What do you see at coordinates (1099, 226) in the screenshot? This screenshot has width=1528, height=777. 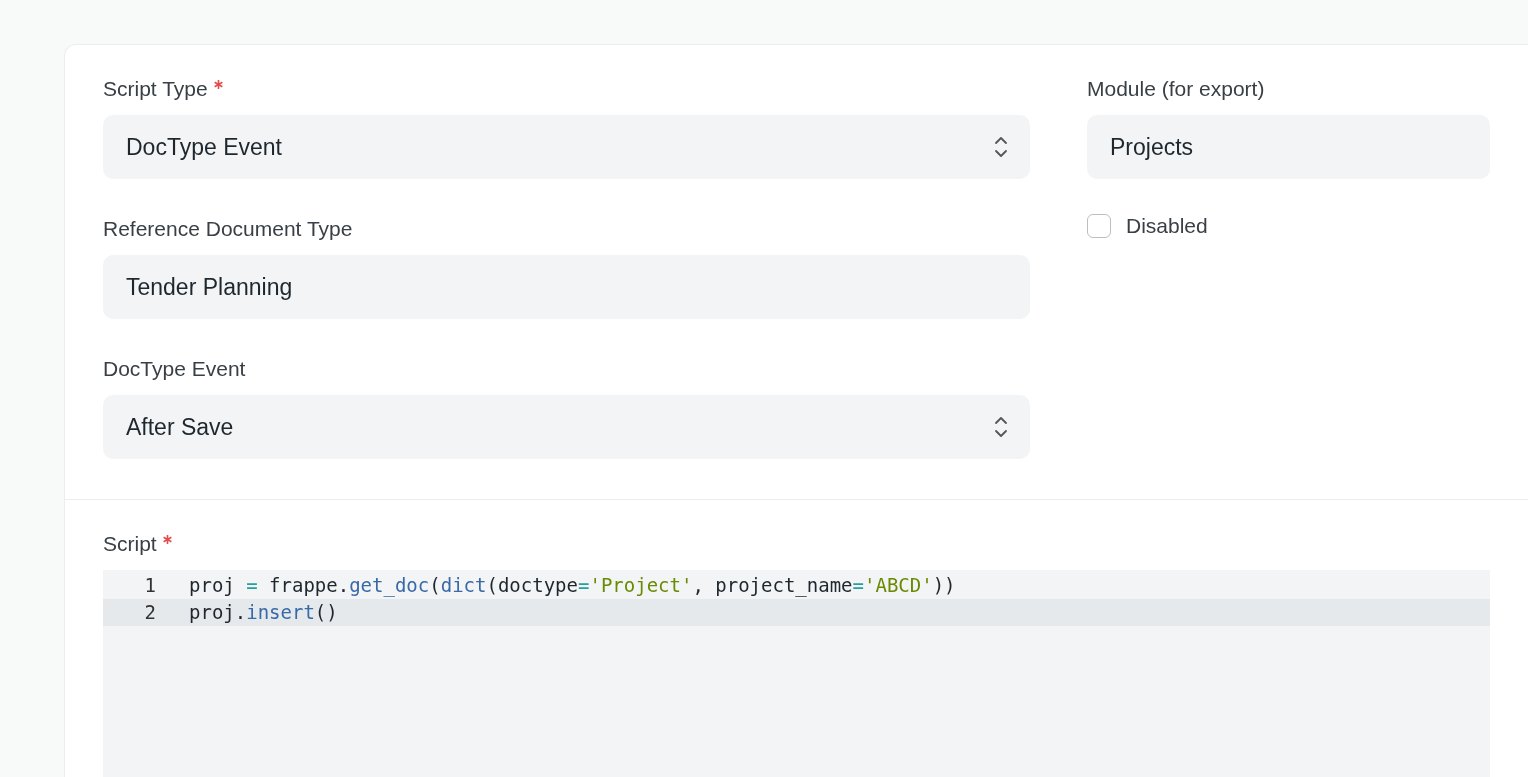 I see `checkbox` at bounding box center [1099, 226].